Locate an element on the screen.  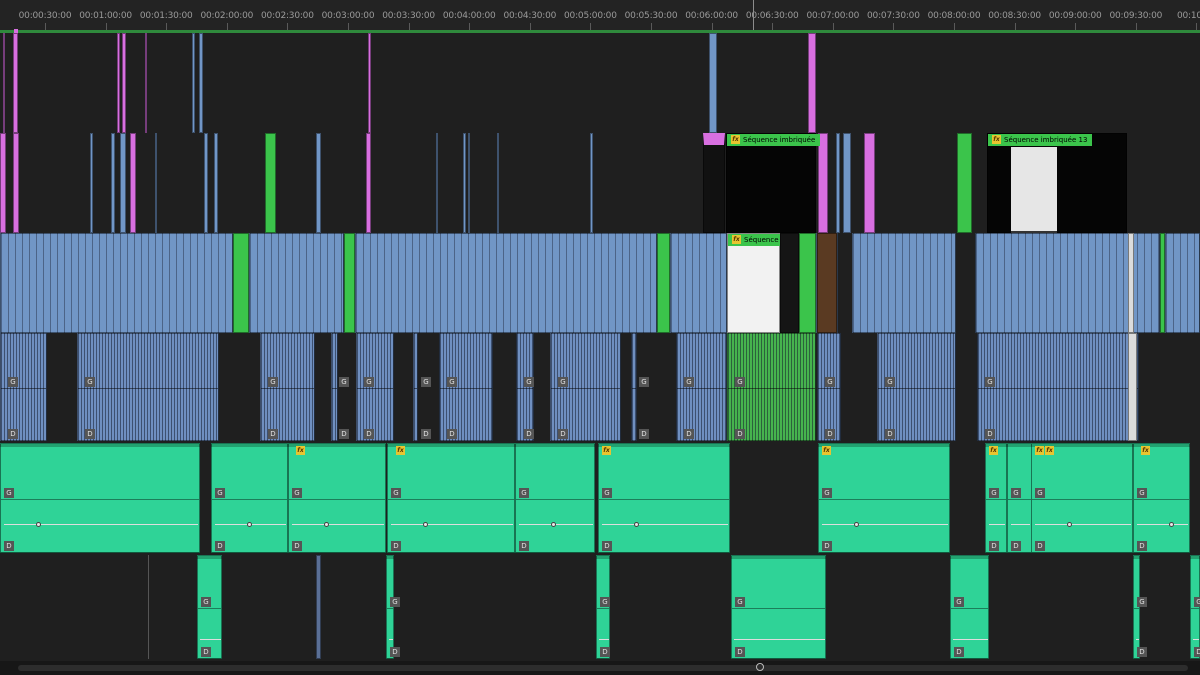
timeline-clip: Séquence imbriquée 13 fx is located at coordinates (1057, 183).